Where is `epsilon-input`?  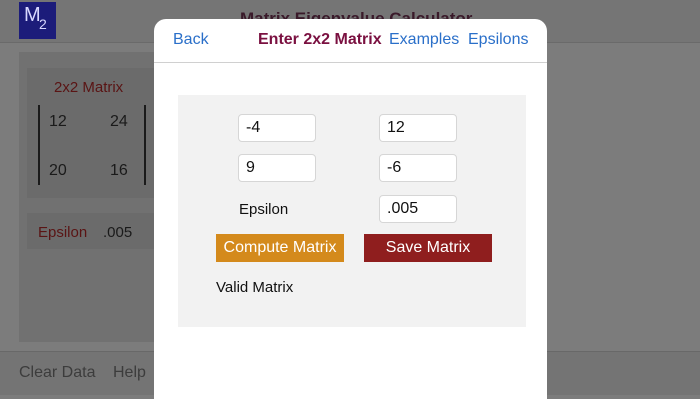 epsilon-input is located at coordinates (418, 209).